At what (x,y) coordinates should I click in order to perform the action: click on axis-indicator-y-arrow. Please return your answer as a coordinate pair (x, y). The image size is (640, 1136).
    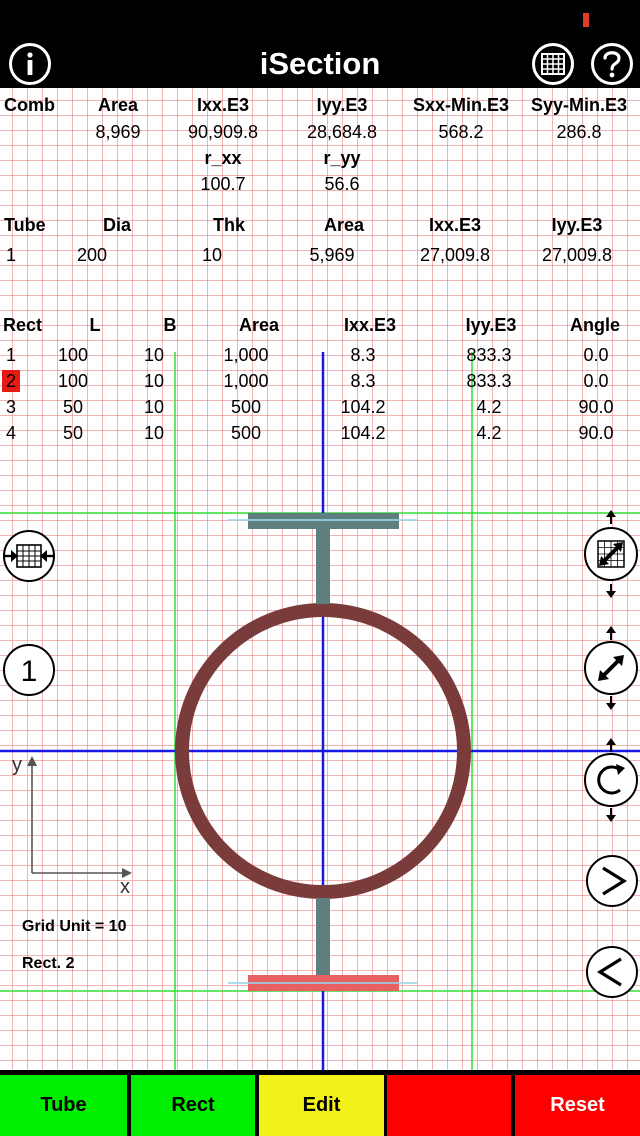
    Looking at the image, I should click on (32, 761).